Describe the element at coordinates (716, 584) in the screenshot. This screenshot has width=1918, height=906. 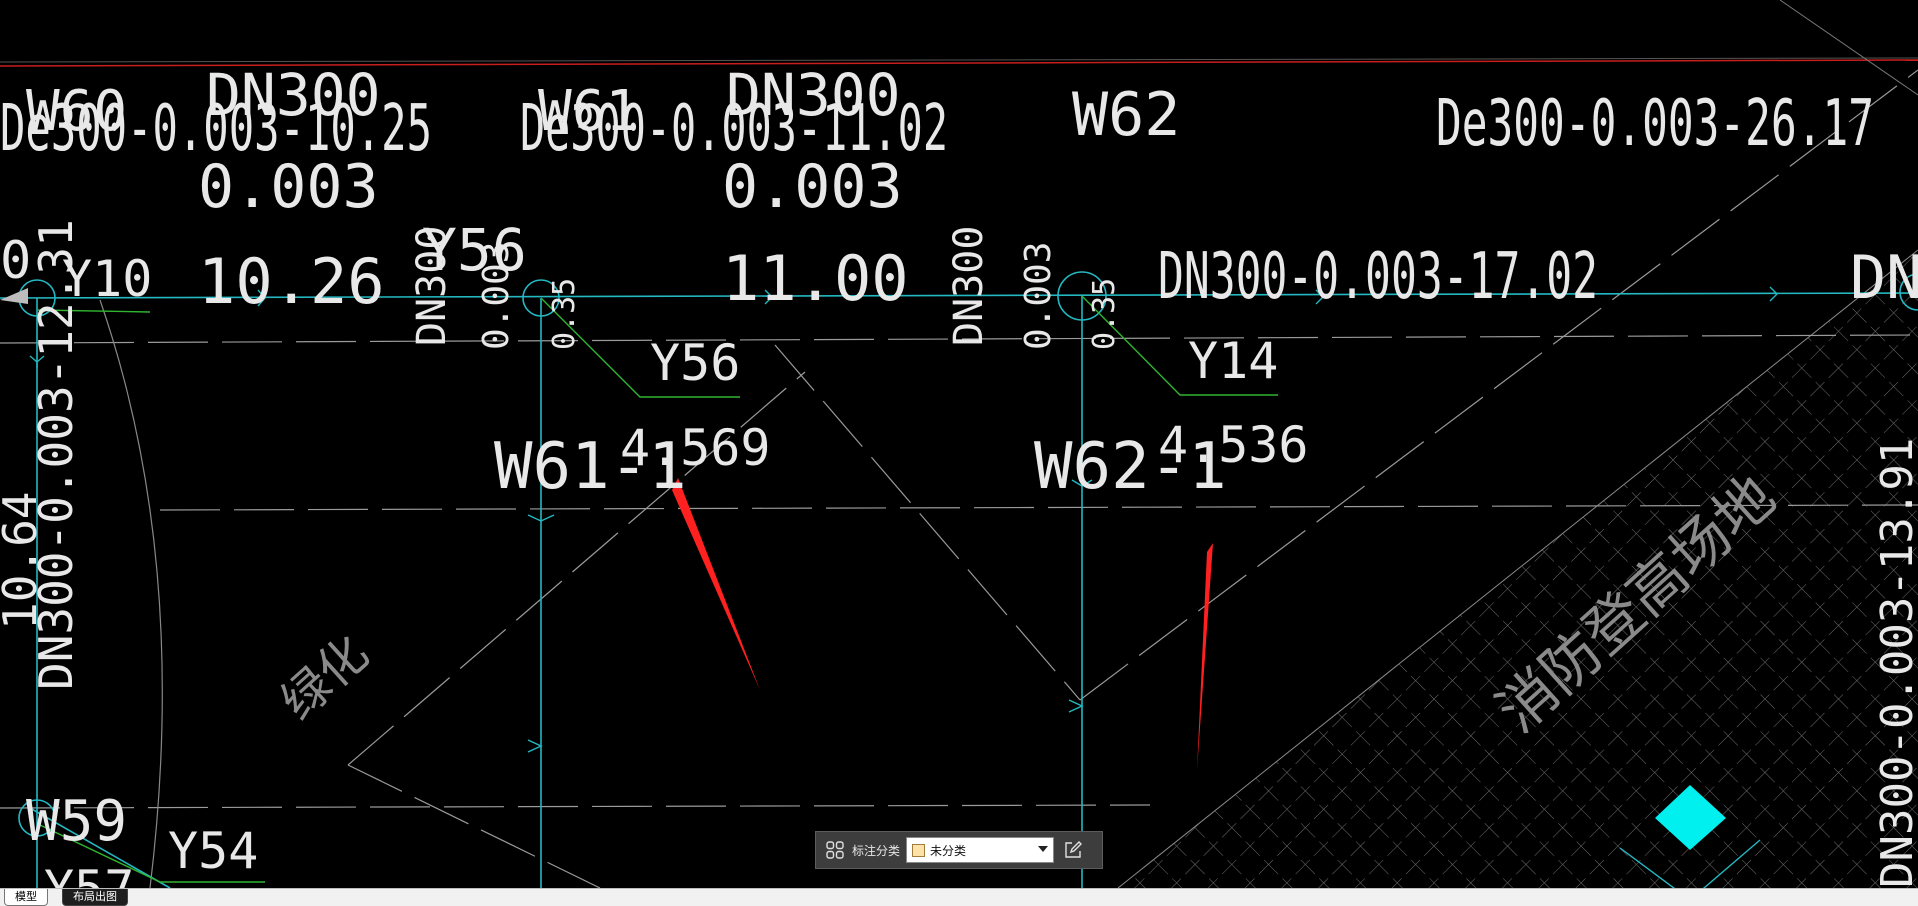
I see `red-arrow-w61` at that location.